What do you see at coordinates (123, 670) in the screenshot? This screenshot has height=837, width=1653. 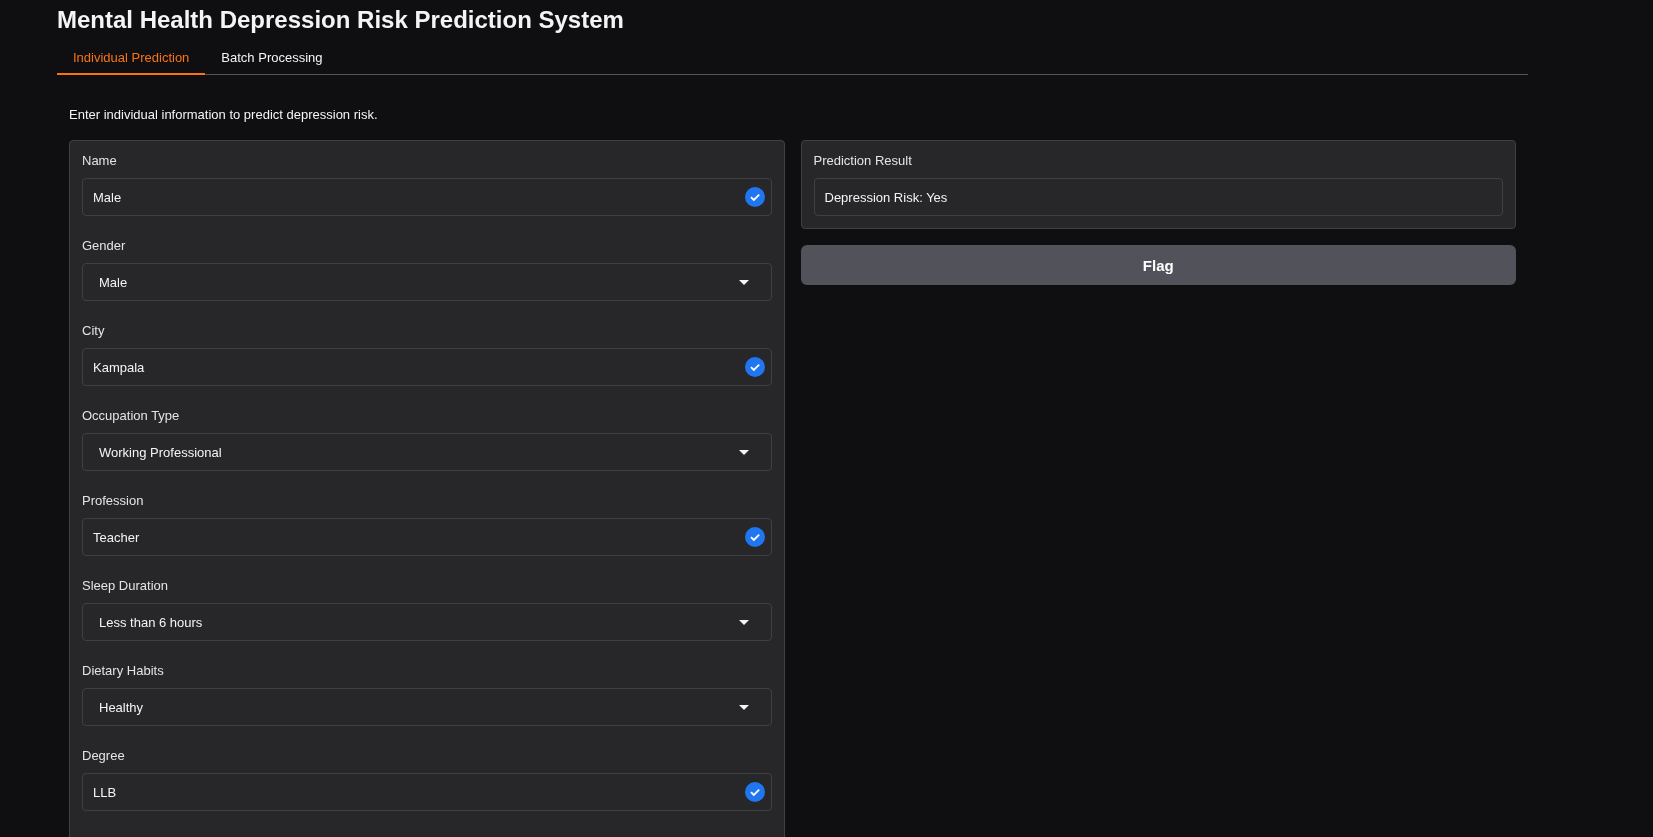 I see `field-label: Dietary Habits` at bounding box center [123, 670].